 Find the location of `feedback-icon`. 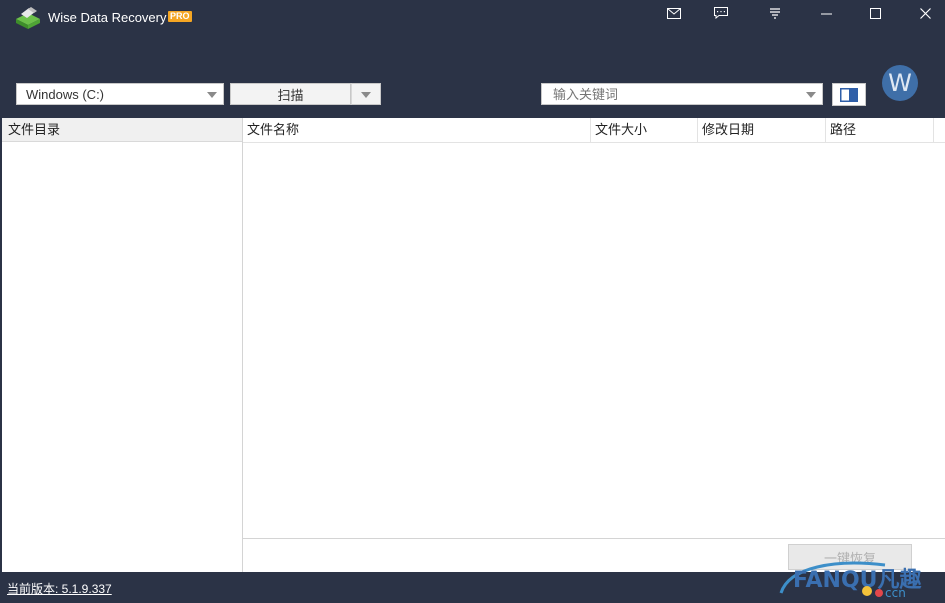

feedback-icon is located at coordinates (721, 13).